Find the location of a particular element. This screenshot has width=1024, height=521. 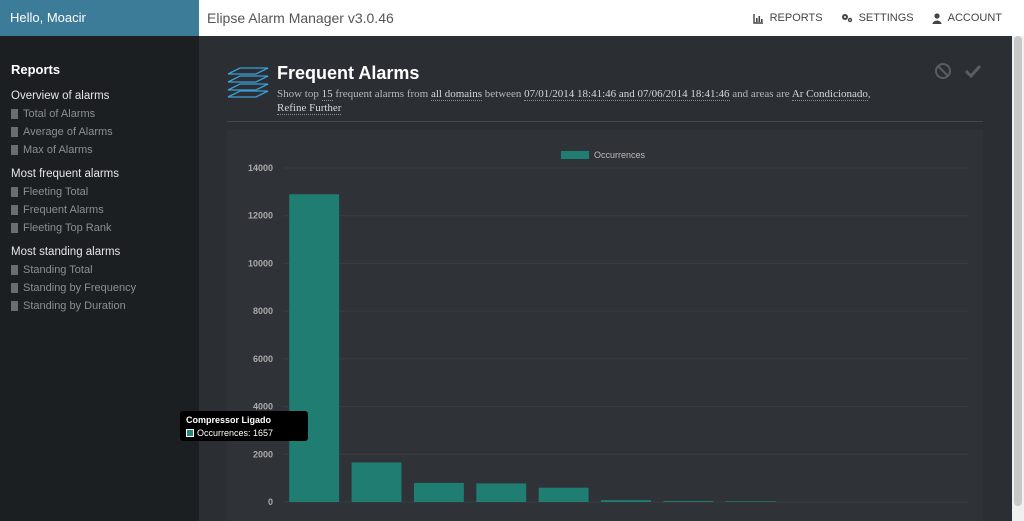

top-nav: REPORTS SETTINGS ACCOUNT is located at coordinates (877, 18).